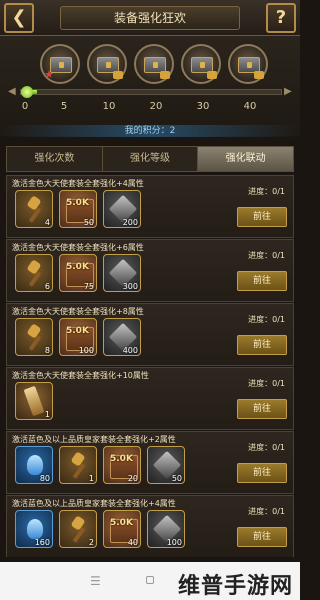 Image resolution: width=320 pixels, height=600 pixels. I want to click on ore-icon: 400, so click(122, 337).